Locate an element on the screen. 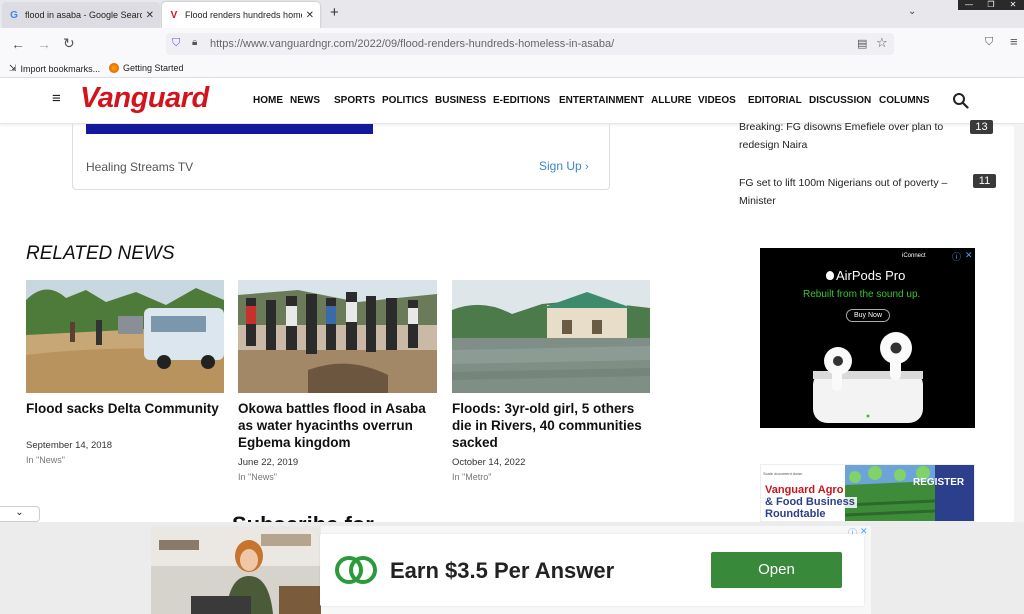 The width and height of the screenshot is (1024, 614). bookmark-label: Getting Started is located at coordinates (153, 68).